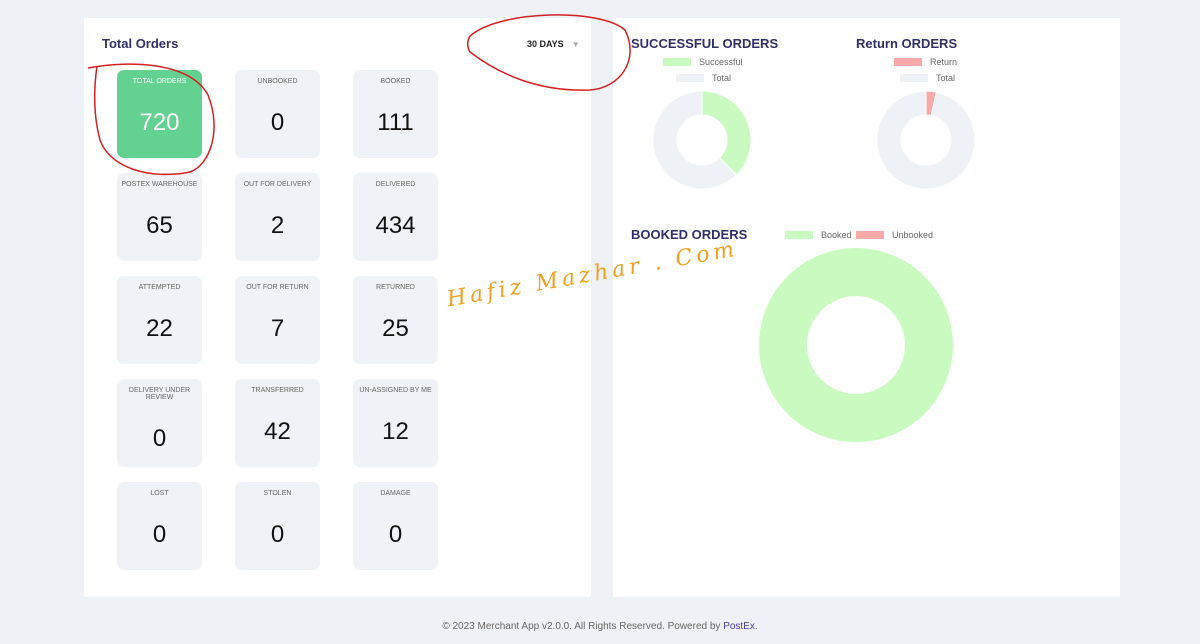  What do you see at coordinates (395, 390) in the screenshot?
I see `stat-label: UN-ASSIGNED BY ME` at bounding box center [395, 390].